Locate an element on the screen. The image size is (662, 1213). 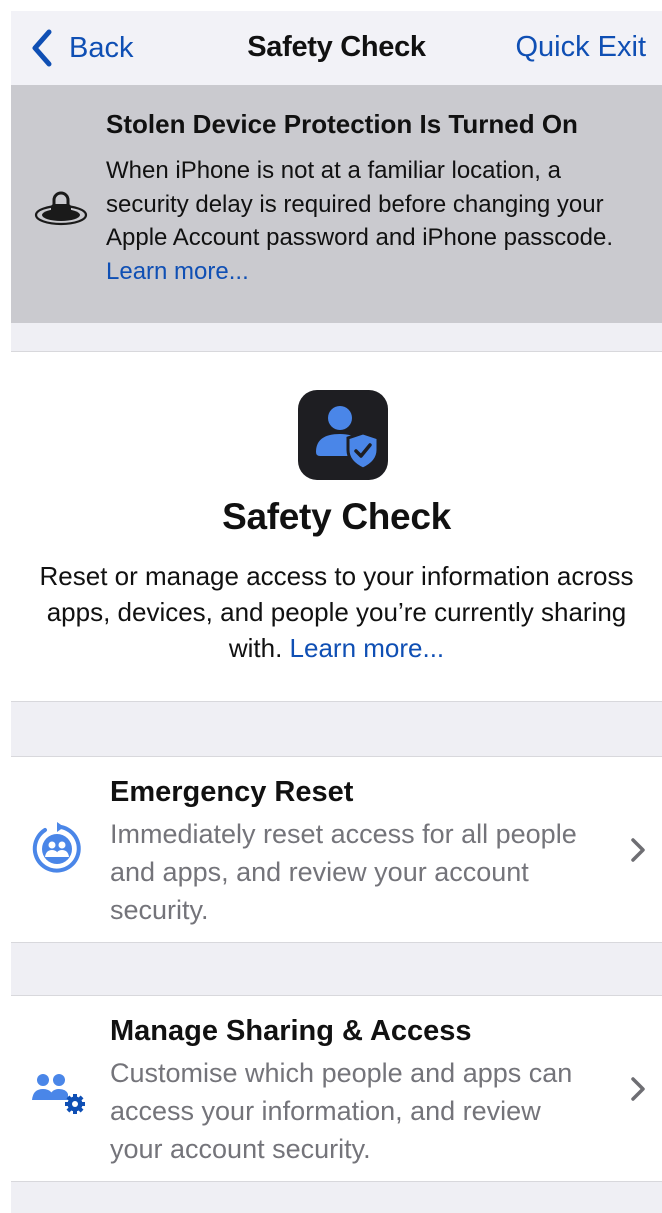
banner-title: Stolen Device Protection Is Turned On is located at coordinates (342, 124).